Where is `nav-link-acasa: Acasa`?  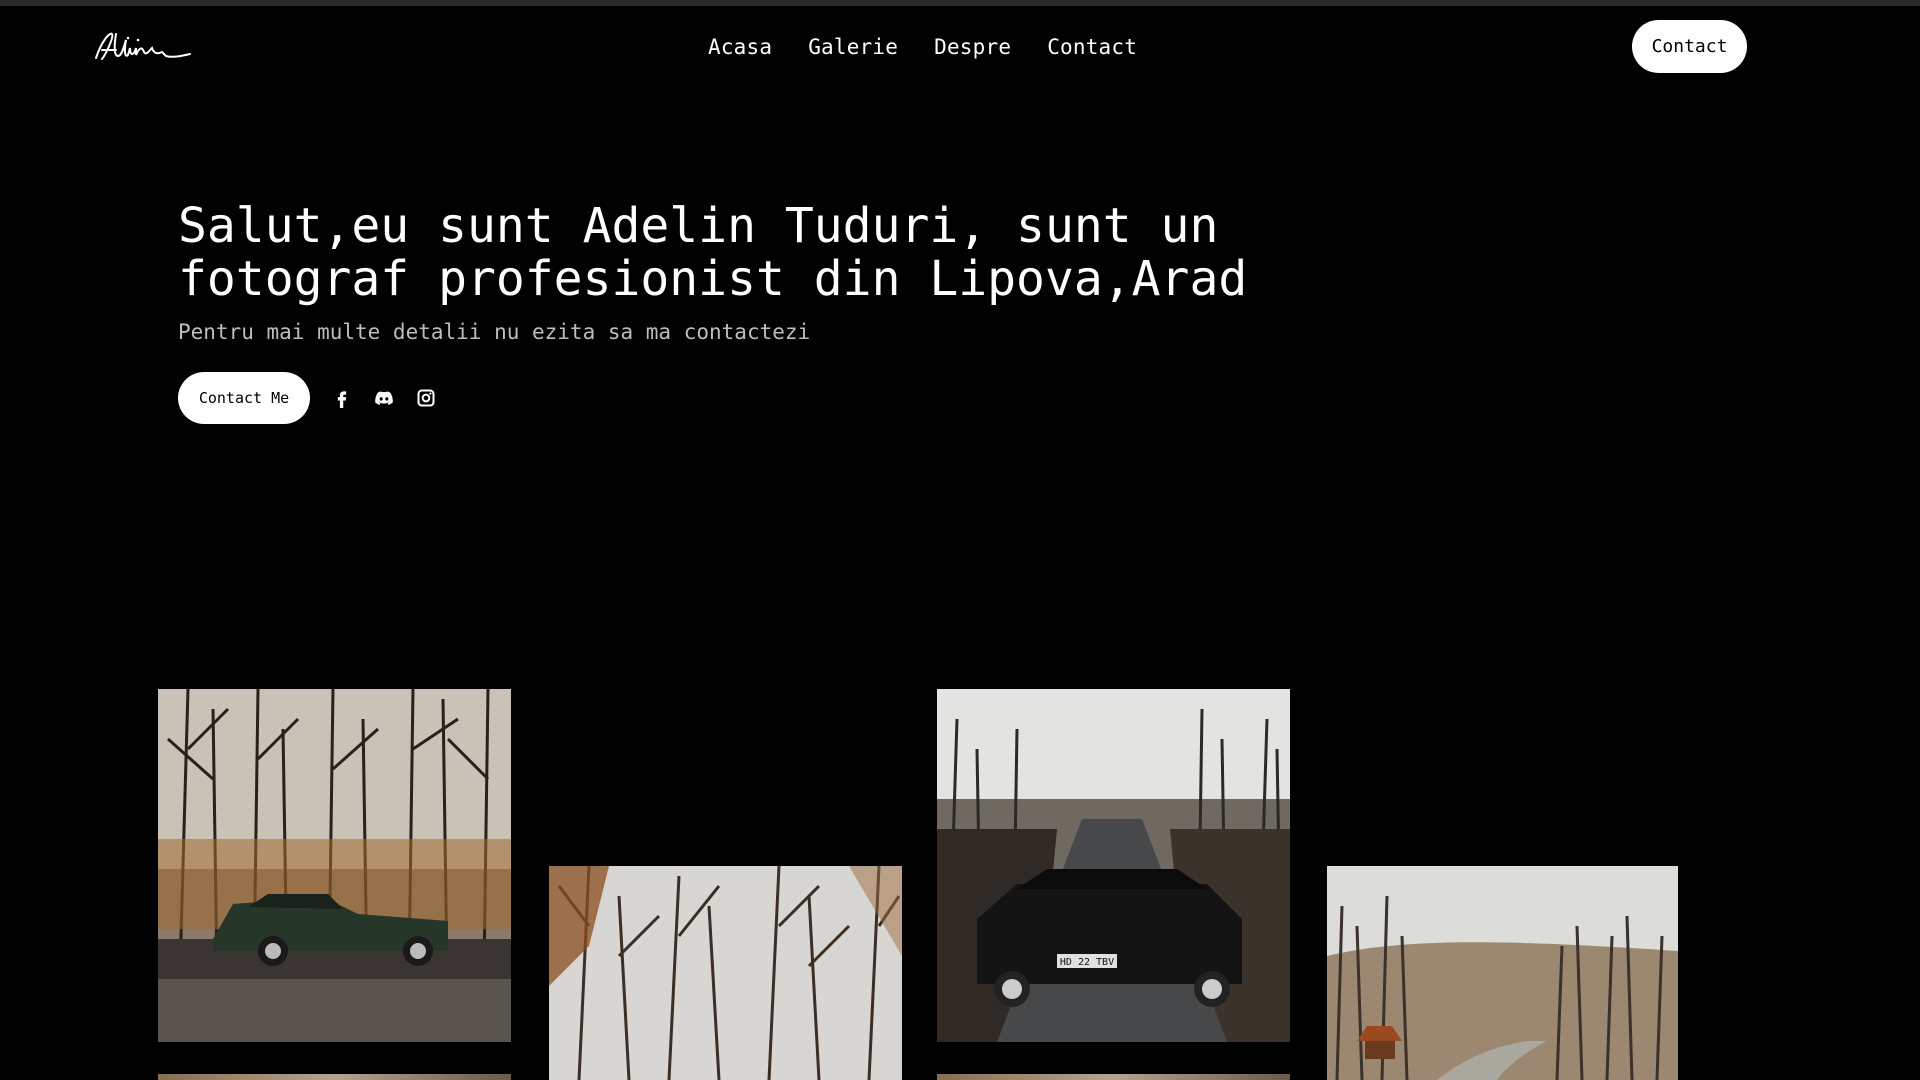
nav-link-acasa: Acasa is located at coordinates (740, 47).